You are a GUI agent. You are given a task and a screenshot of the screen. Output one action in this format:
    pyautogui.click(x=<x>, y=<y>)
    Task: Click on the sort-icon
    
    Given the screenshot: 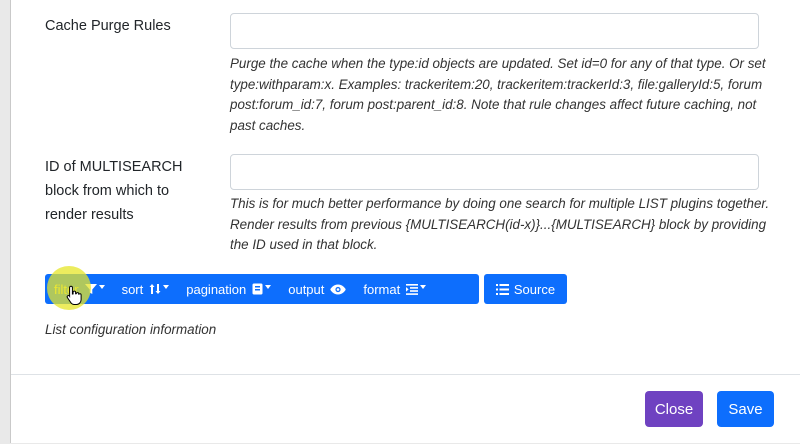 What is the action you would take?
    pyautogui.click(x=155, y=289)
    